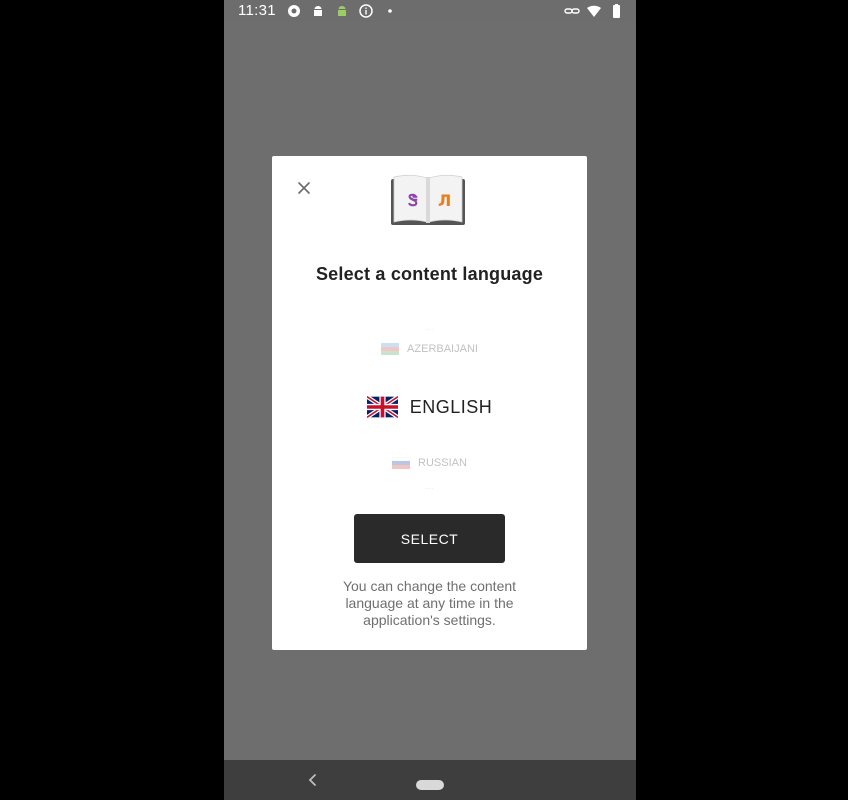 The width and height of the screenshot is (848, 800). Describe the element at coordinates (366, 11) in the screenshot. I see `info-icon` at that location.